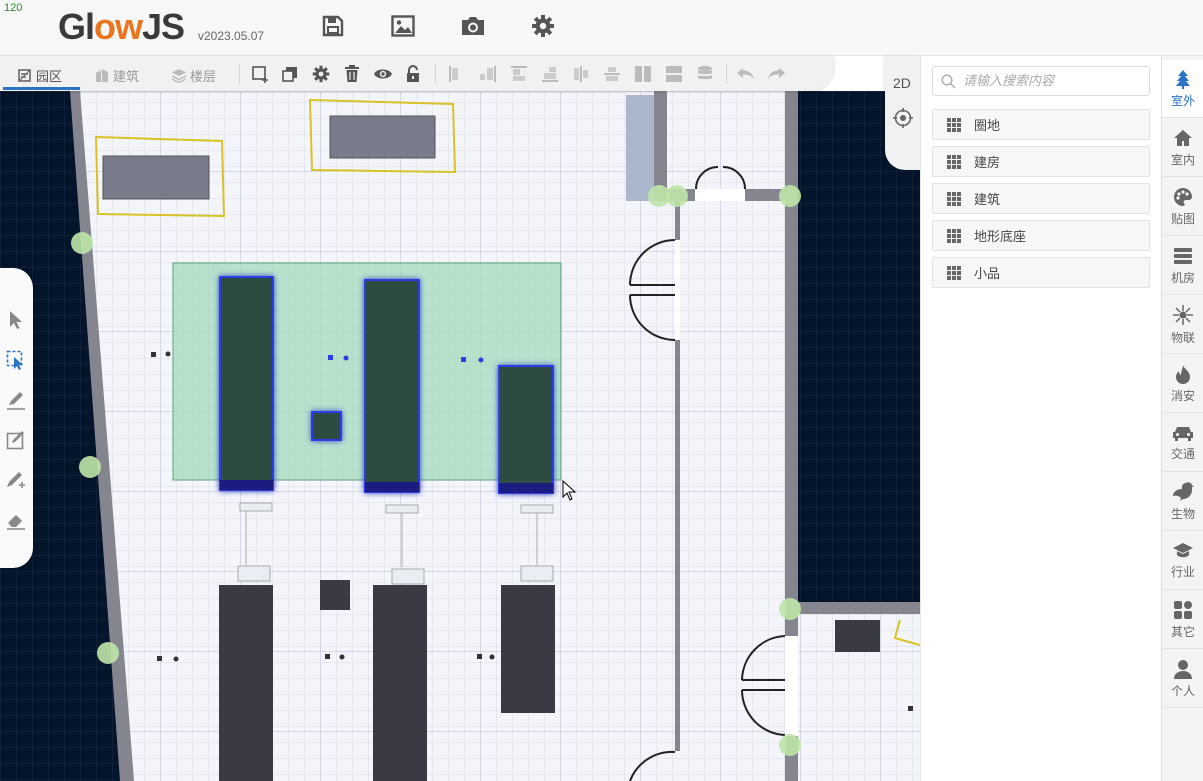 Image resolution: width=1203 pixels, height=781 pixels. What do you see at coordinates (1183, 433) in the screenshot?
I see `car-icon` at bounding box center [1183, 433].